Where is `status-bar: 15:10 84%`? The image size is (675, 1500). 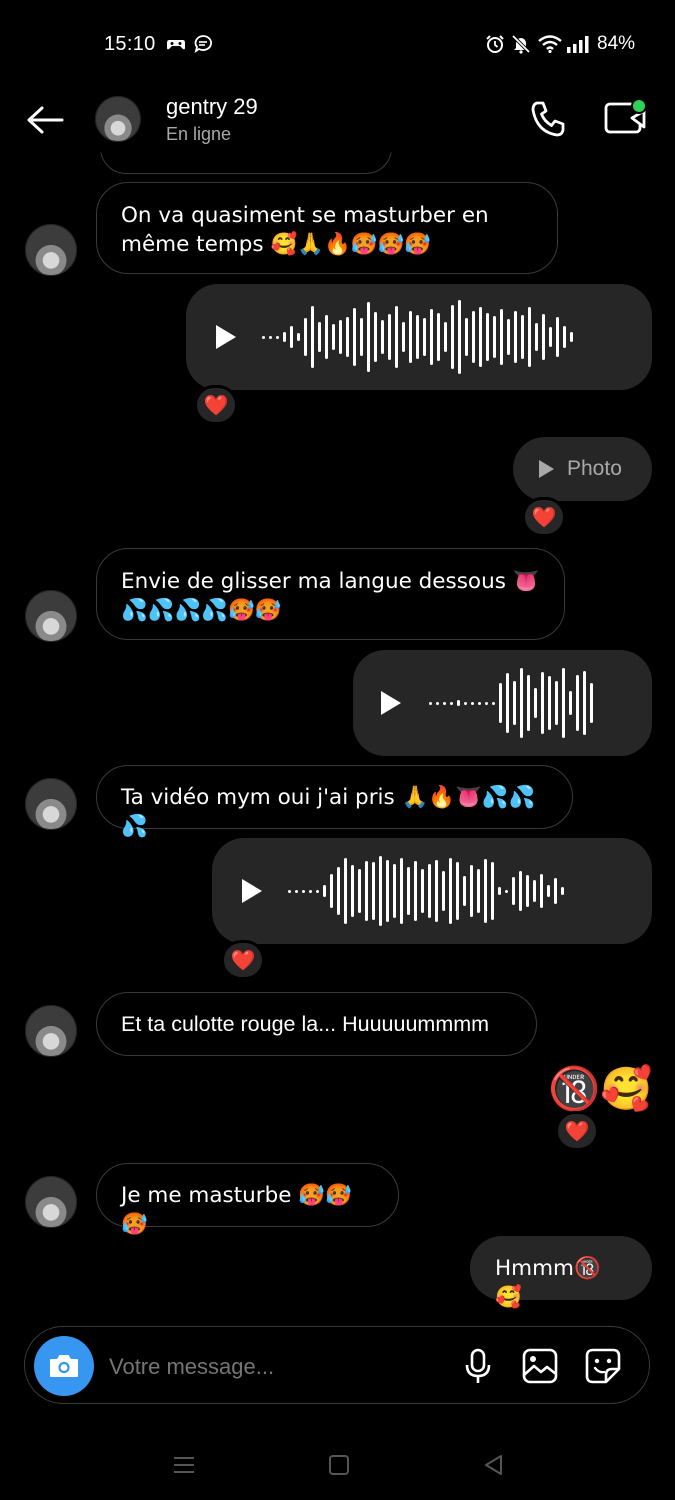
status-bar: 15:10 84% is located at coordinates (337, 45).